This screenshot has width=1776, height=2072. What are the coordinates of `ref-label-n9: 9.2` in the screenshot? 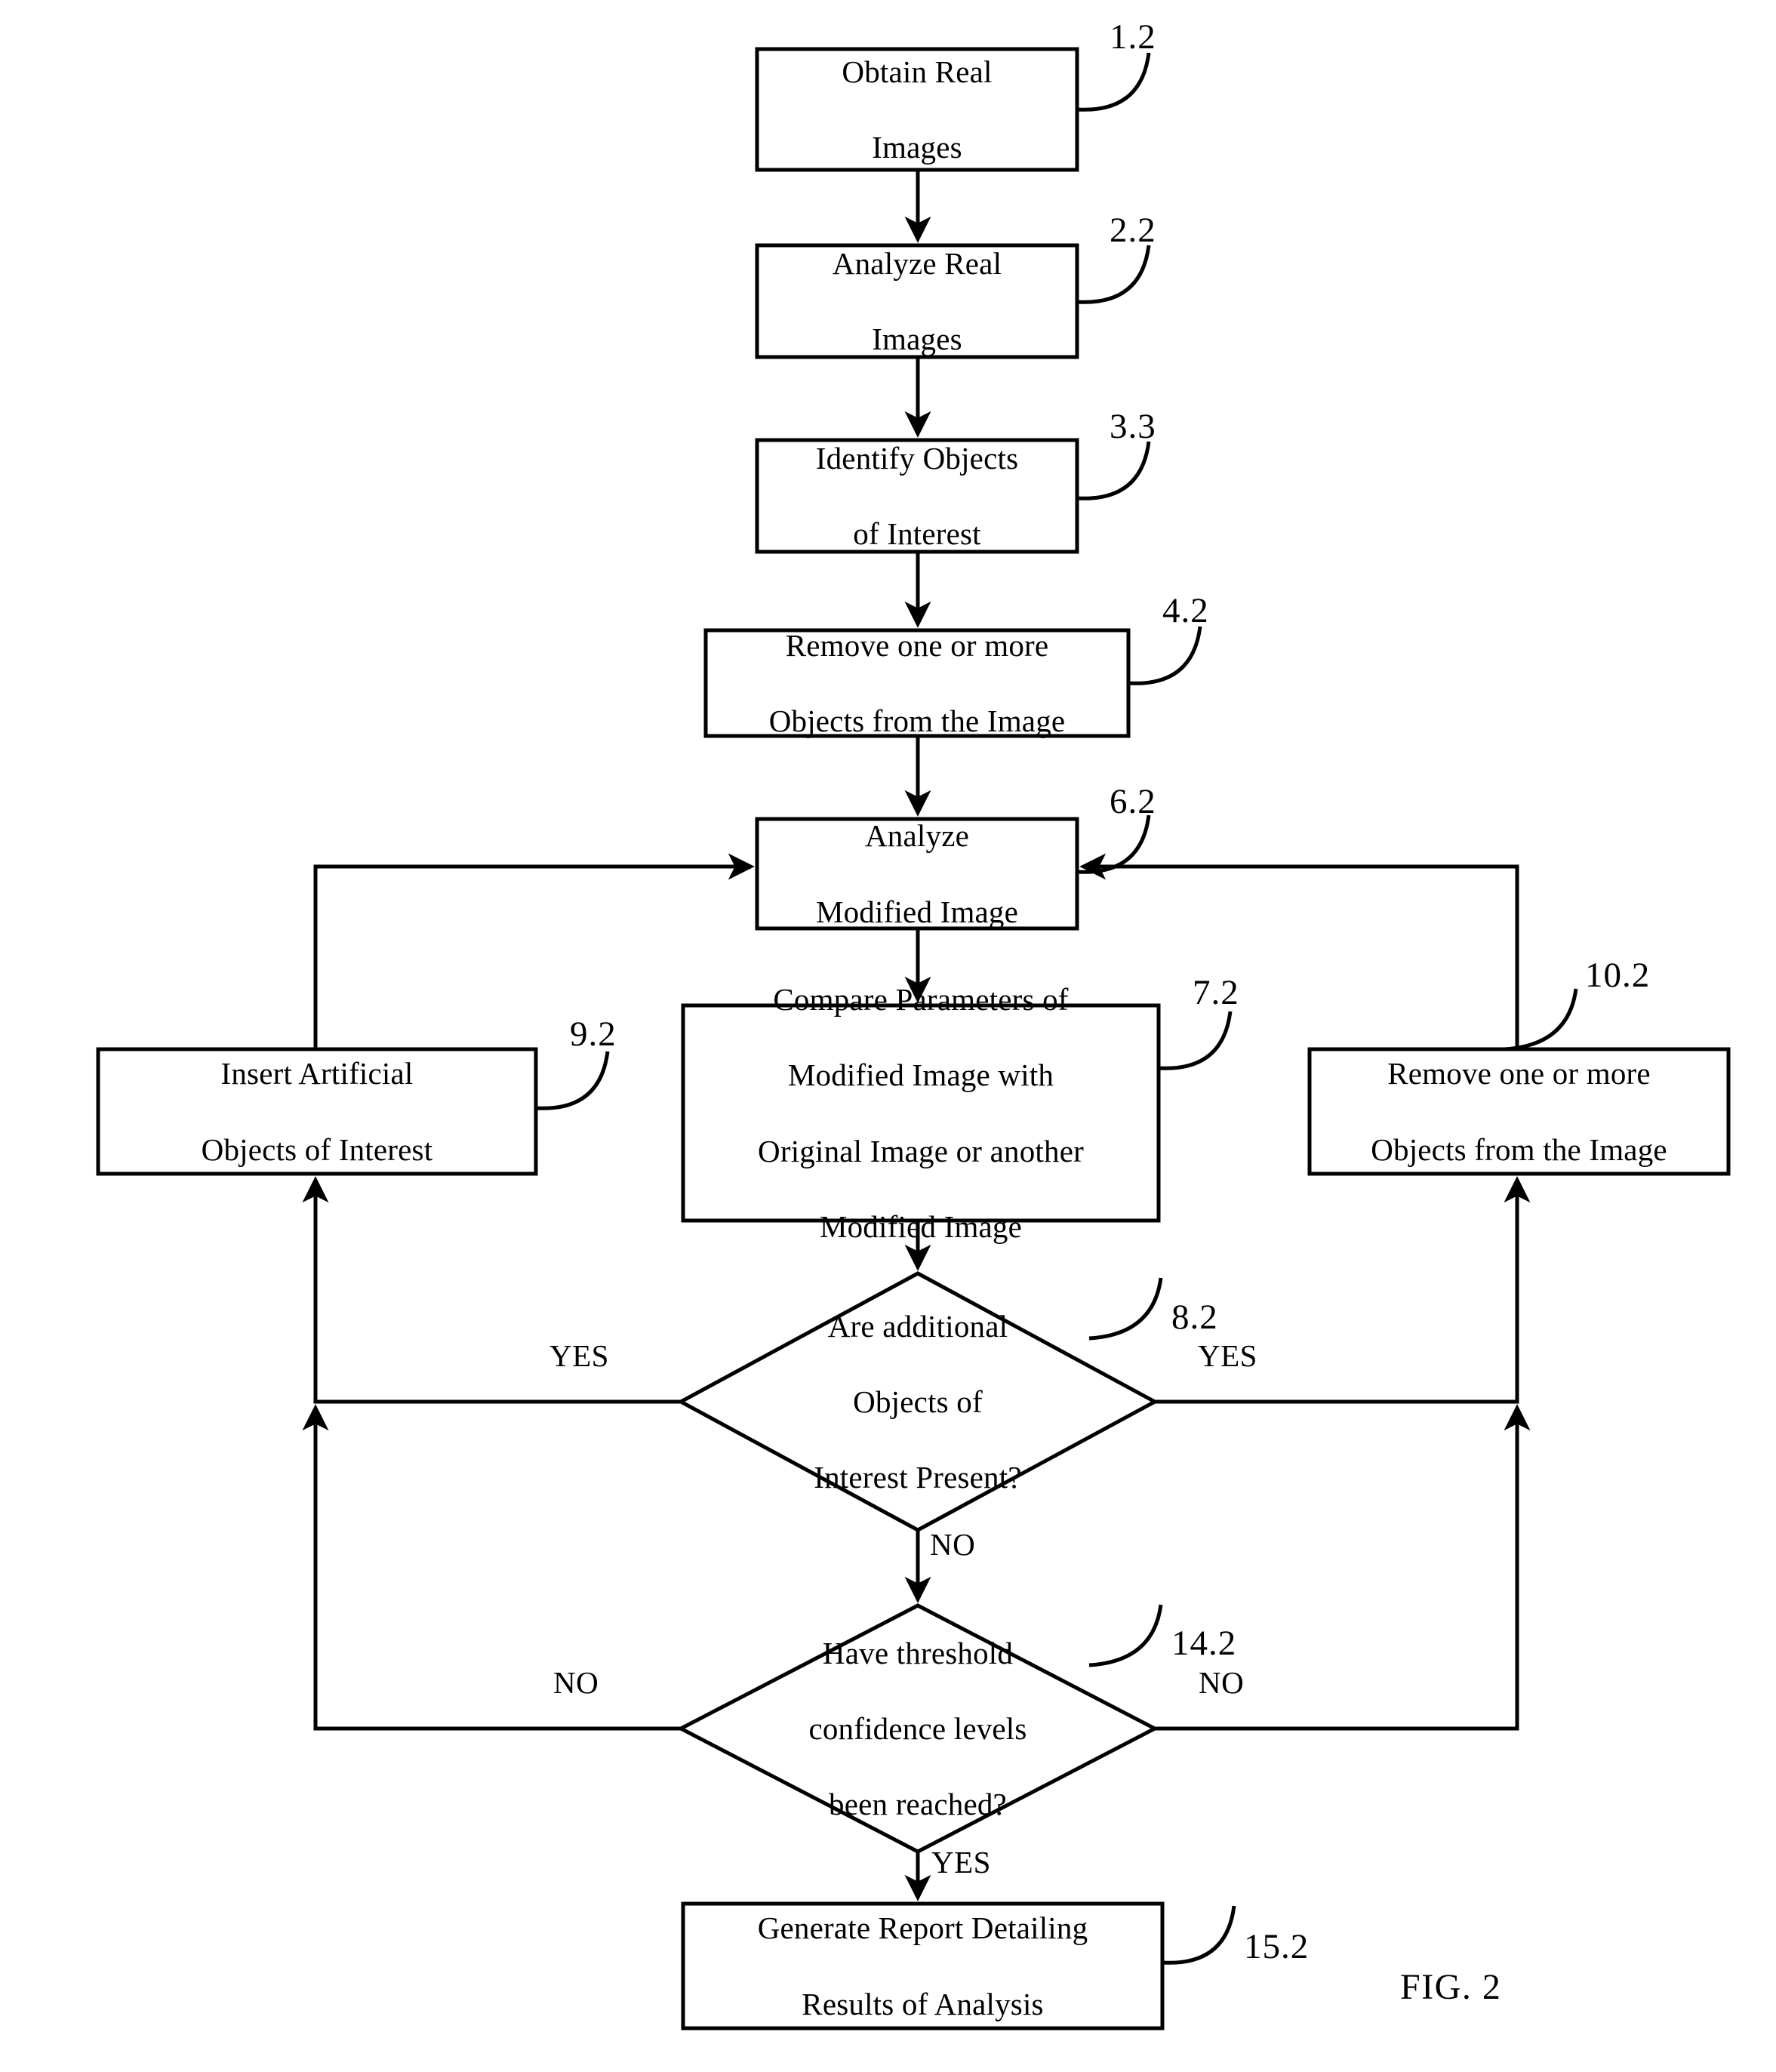 It's located at (593, 1034).